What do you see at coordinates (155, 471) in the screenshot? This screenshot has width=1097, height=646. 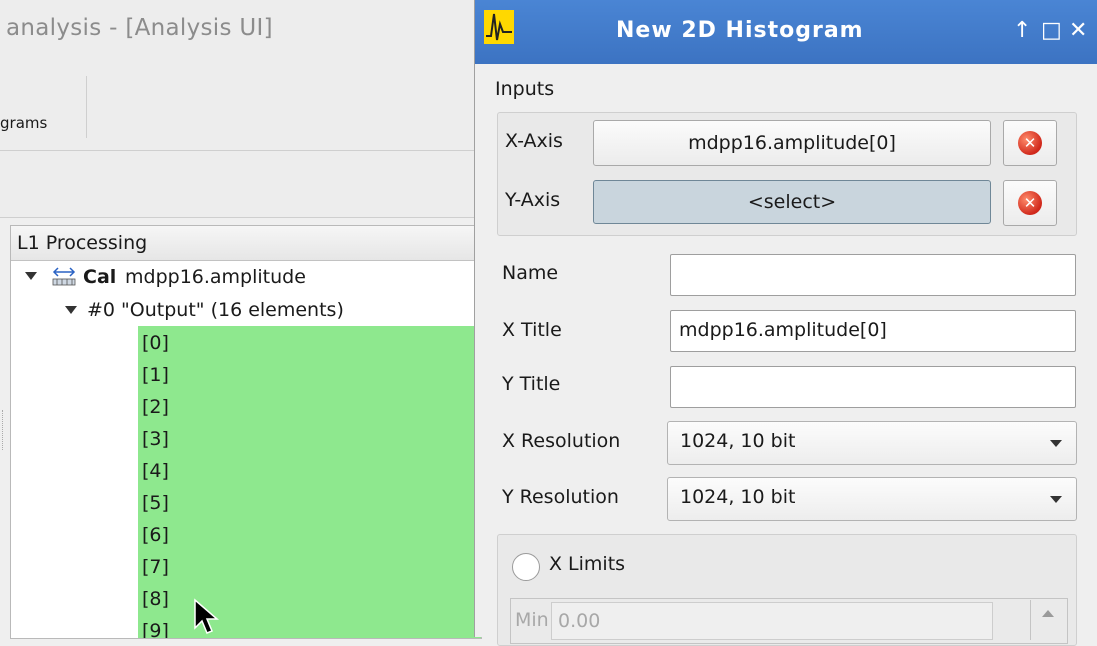 I see `list-item: [4]` at bounding box center [155, 471].